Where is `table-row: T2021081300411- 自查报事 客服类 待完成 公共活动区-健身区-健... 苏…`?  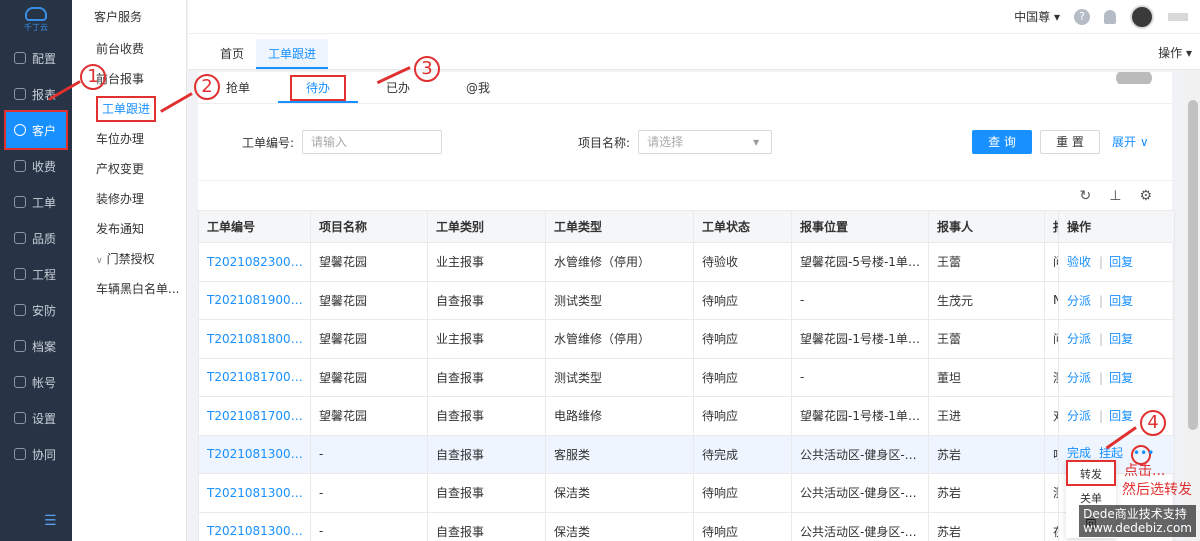
table-row: T2021081300411- 自查报事 客服类 待完成 公共活动区-健身区-健... 苏… is located at coordinates (686, 454).